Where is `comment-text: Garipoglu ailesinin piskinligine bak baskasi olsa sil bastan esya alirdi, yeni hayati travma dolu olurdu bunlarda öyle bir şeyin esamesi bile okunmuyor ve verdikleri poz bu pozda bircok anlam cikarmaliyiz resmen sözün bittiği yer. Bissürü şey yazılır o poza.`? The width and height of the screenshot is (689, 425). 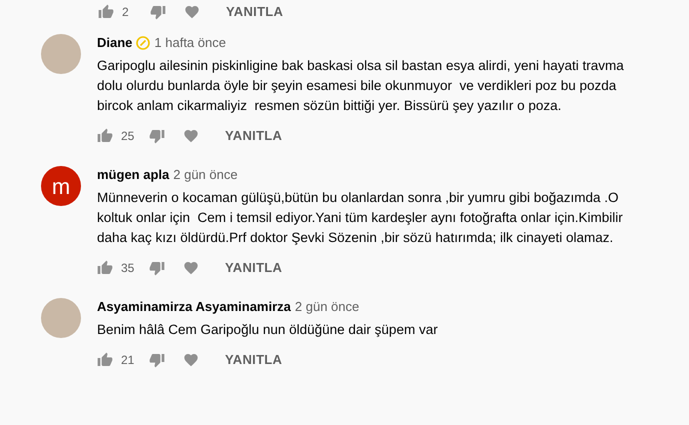 comment-text: Garipoglu ailesinin piskinligine bak baskasi olsa sil bastan esya alirdi, yeni hayati travma dolu olurdu bunlarda öyle bir şeyin esamesi bile okunmuyor ve verdikleri poz bu pozda bircok anlam cikarmaliyiz resmen sözün bittiği yer. Bissürü şey yazılır o poza. is located at coordinates (361, 86).